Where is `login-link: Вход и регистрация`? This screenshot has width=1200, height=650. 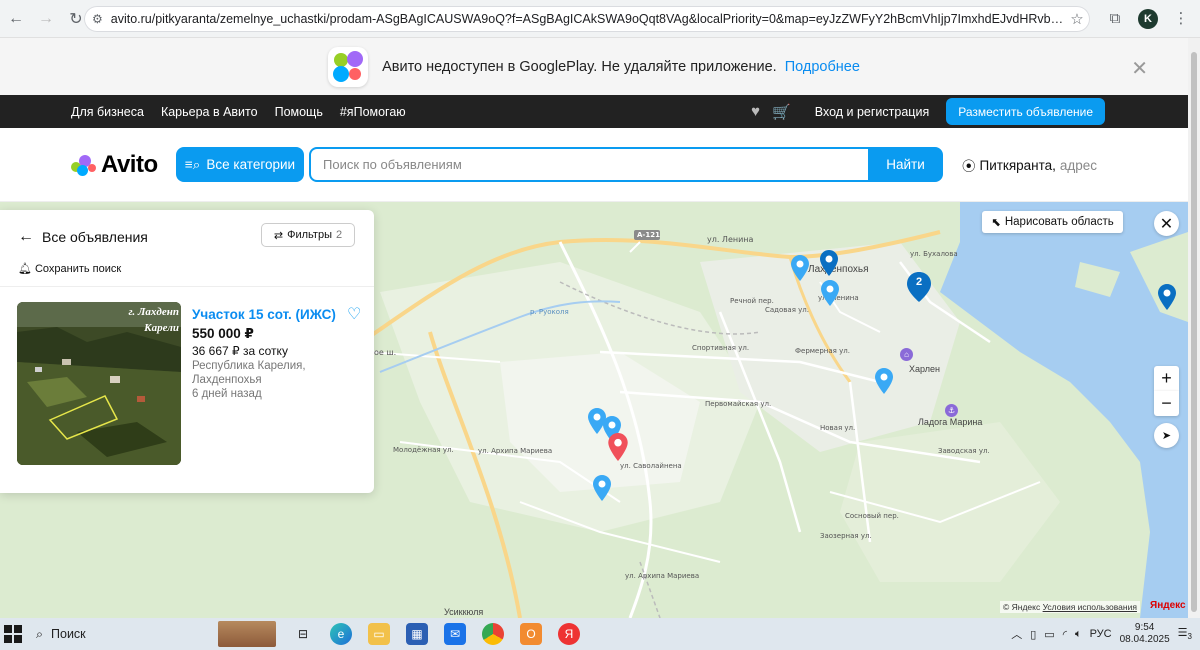
login-link: Вход и регистрация is located at coordinates (872, 112).